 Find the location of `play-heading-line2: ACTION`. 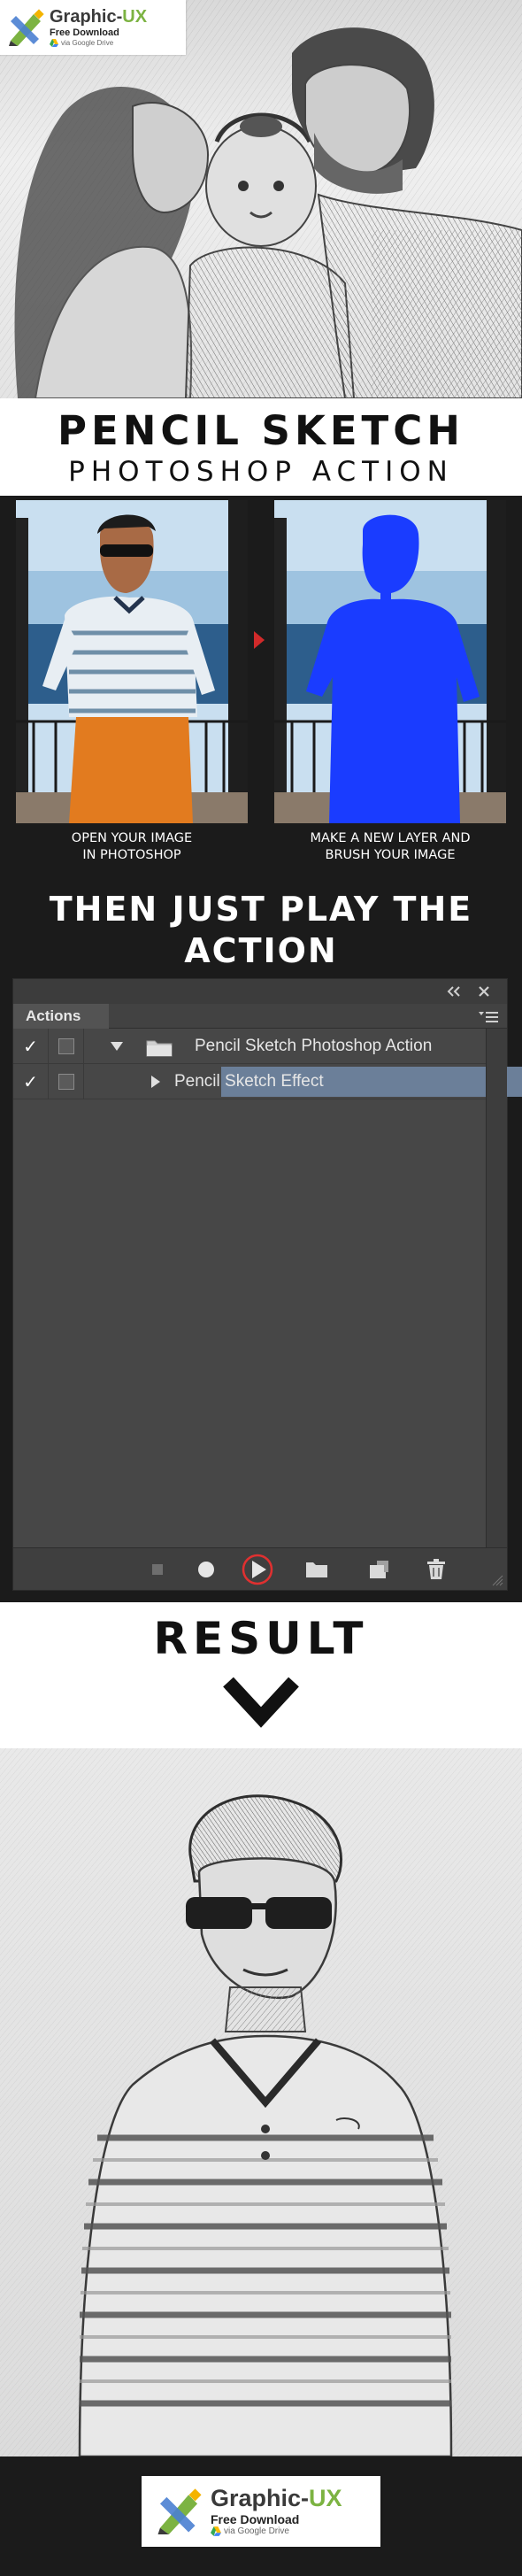

play-heading-line2: ACTION is located at coordinates (261, 950).